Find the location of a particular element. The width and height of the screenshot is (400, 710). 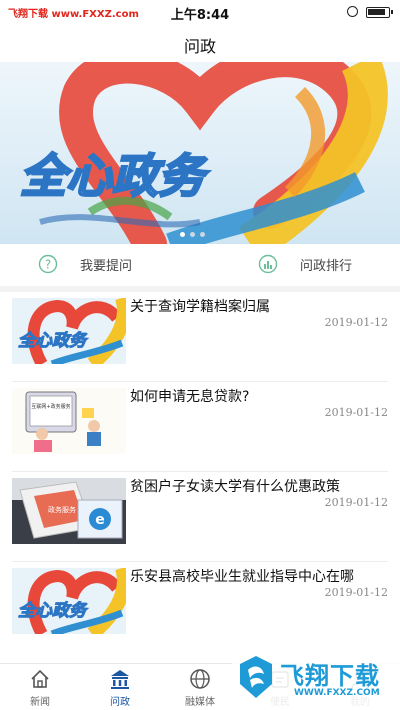

list-item: 全心政务 乐安县高校毕业生就业指导中心在哪 2019-01-12 is located at coordinates (200, 607).